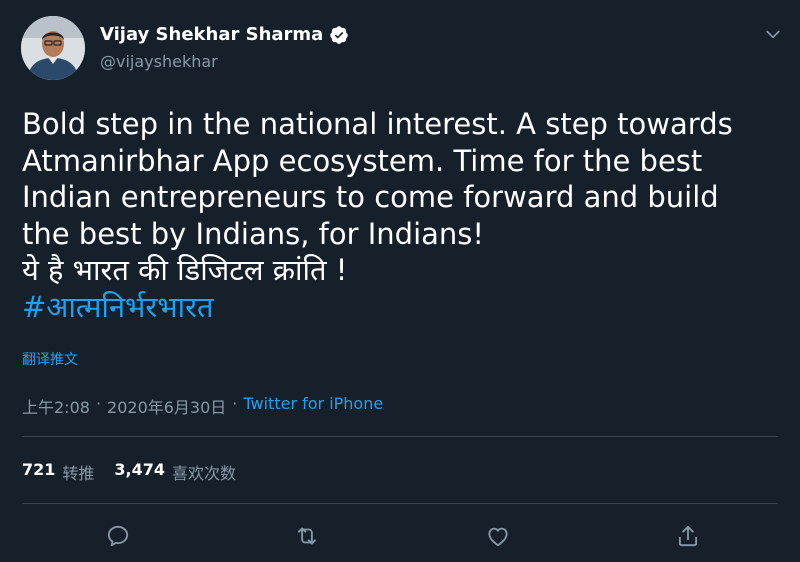 Image resolution: width=800 pixels, height=562 pixels. I want to click on likes-label: 喜欢次数, so click(204, 473).